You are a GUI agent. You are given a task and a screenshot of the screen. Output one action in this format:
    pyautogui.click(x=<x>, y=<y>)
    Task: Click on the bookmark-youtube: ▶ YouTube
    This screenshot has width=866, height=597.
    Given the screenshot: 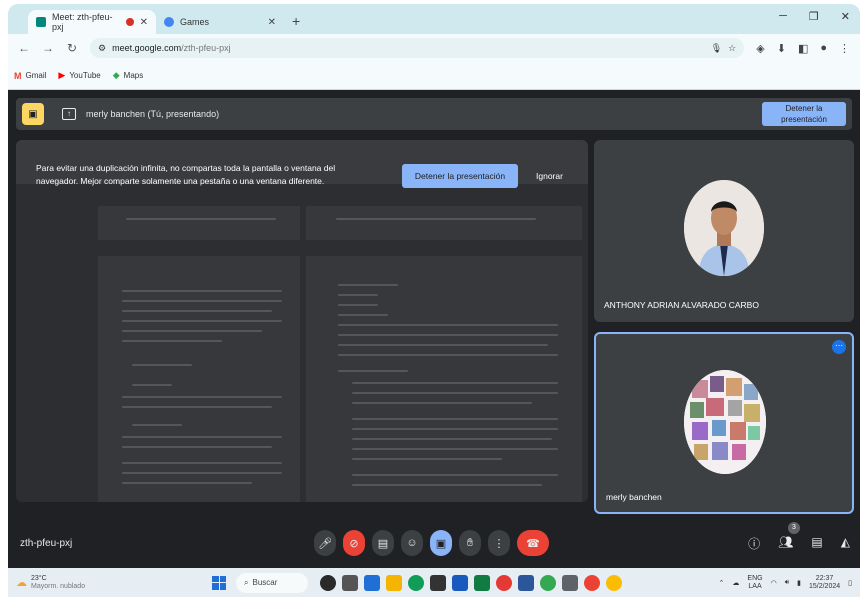 What is the action you would take?
    pyautogui.click(x=79, y=75)
    